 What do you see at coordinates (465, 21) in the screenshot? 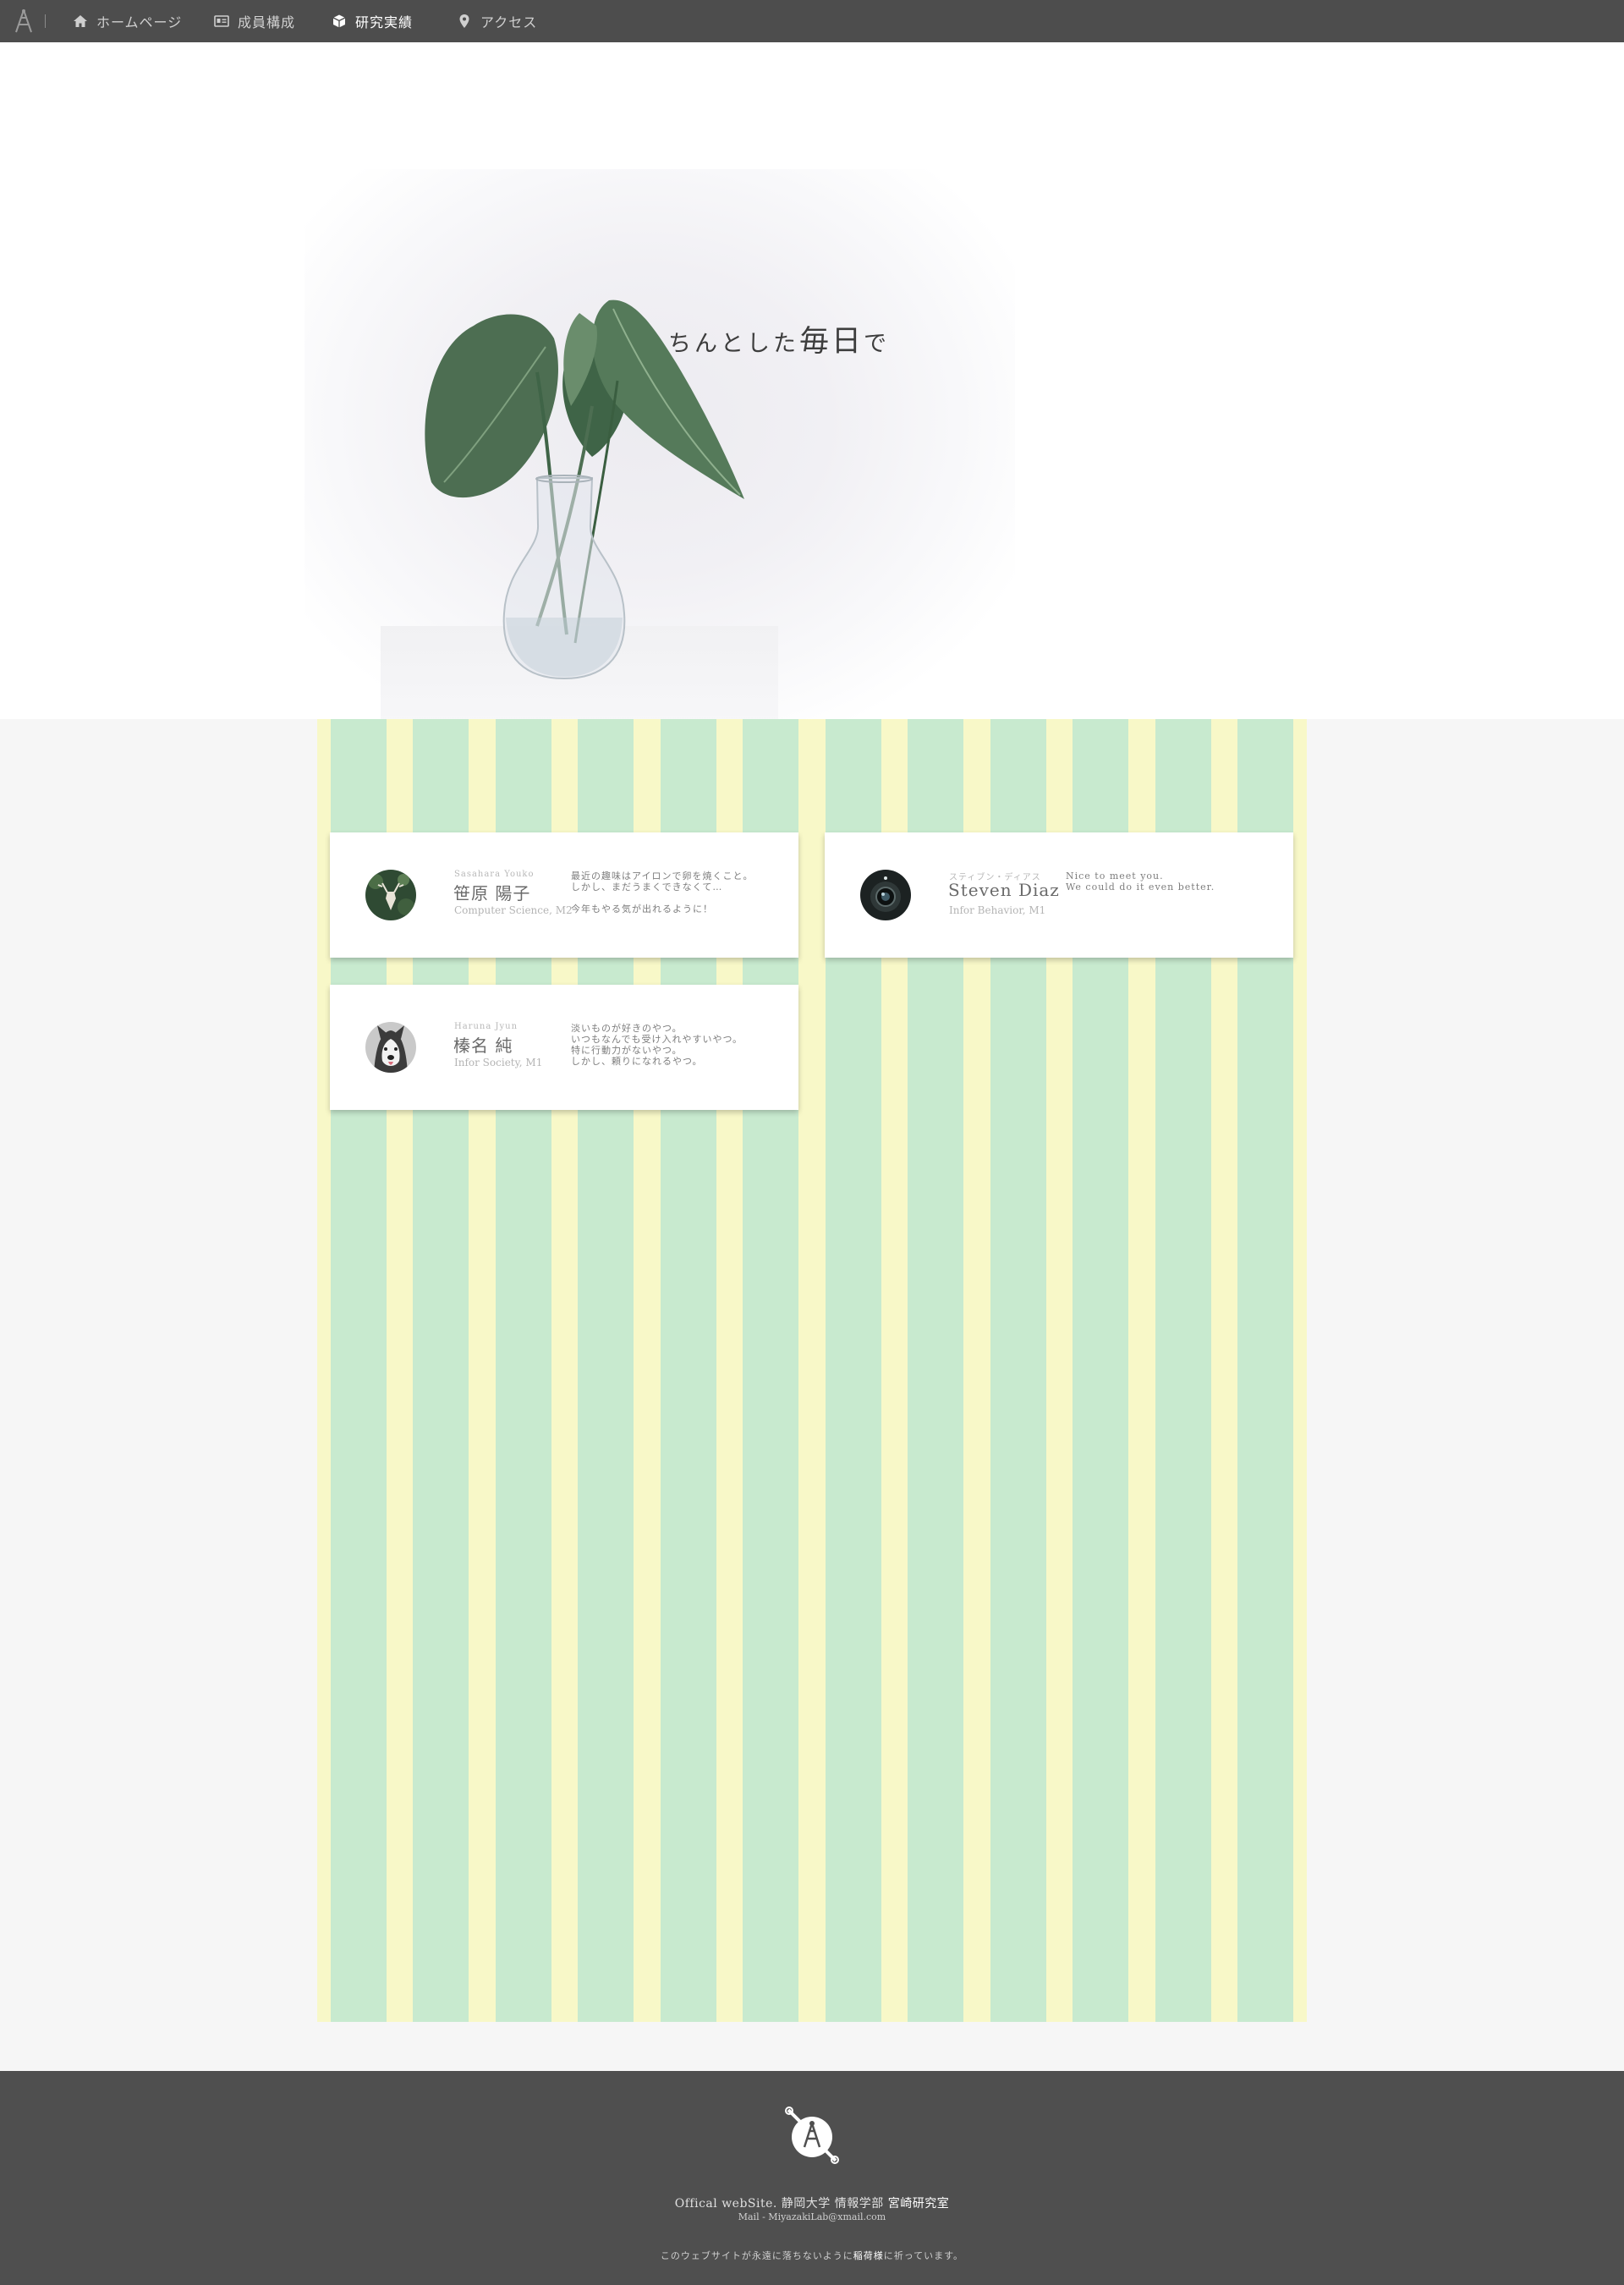
I see `map-pin-icon` at bounding box center [465, 21].